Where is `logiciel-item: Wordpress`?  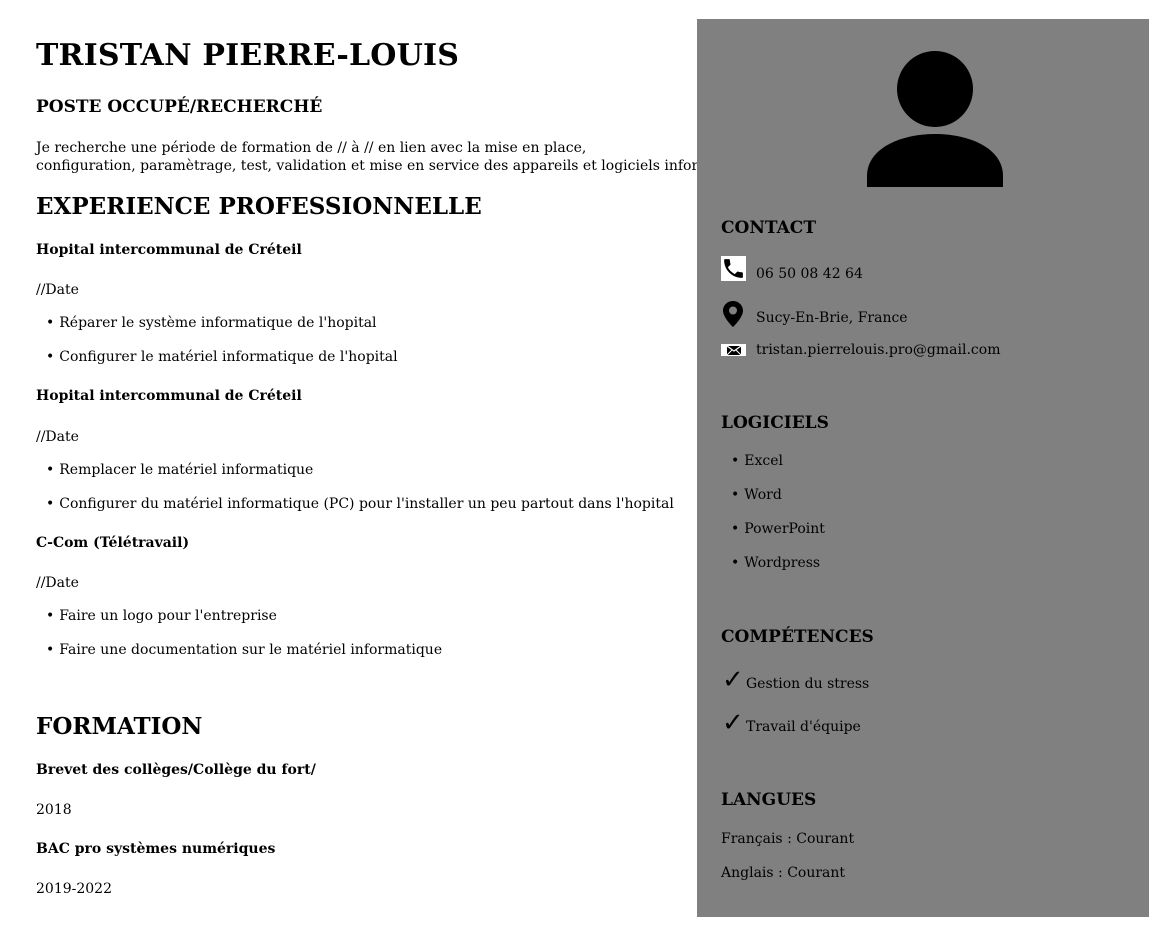 logiciel-item: Wordpress is located at coordinates (775, 563).